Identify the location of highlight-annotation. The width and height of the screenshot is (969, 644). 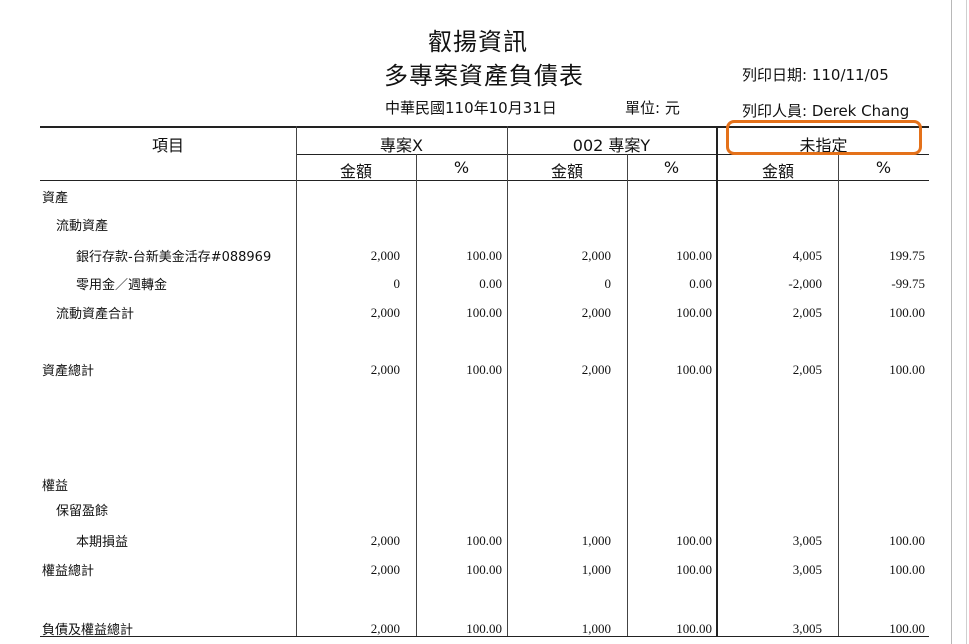
(824, 137).